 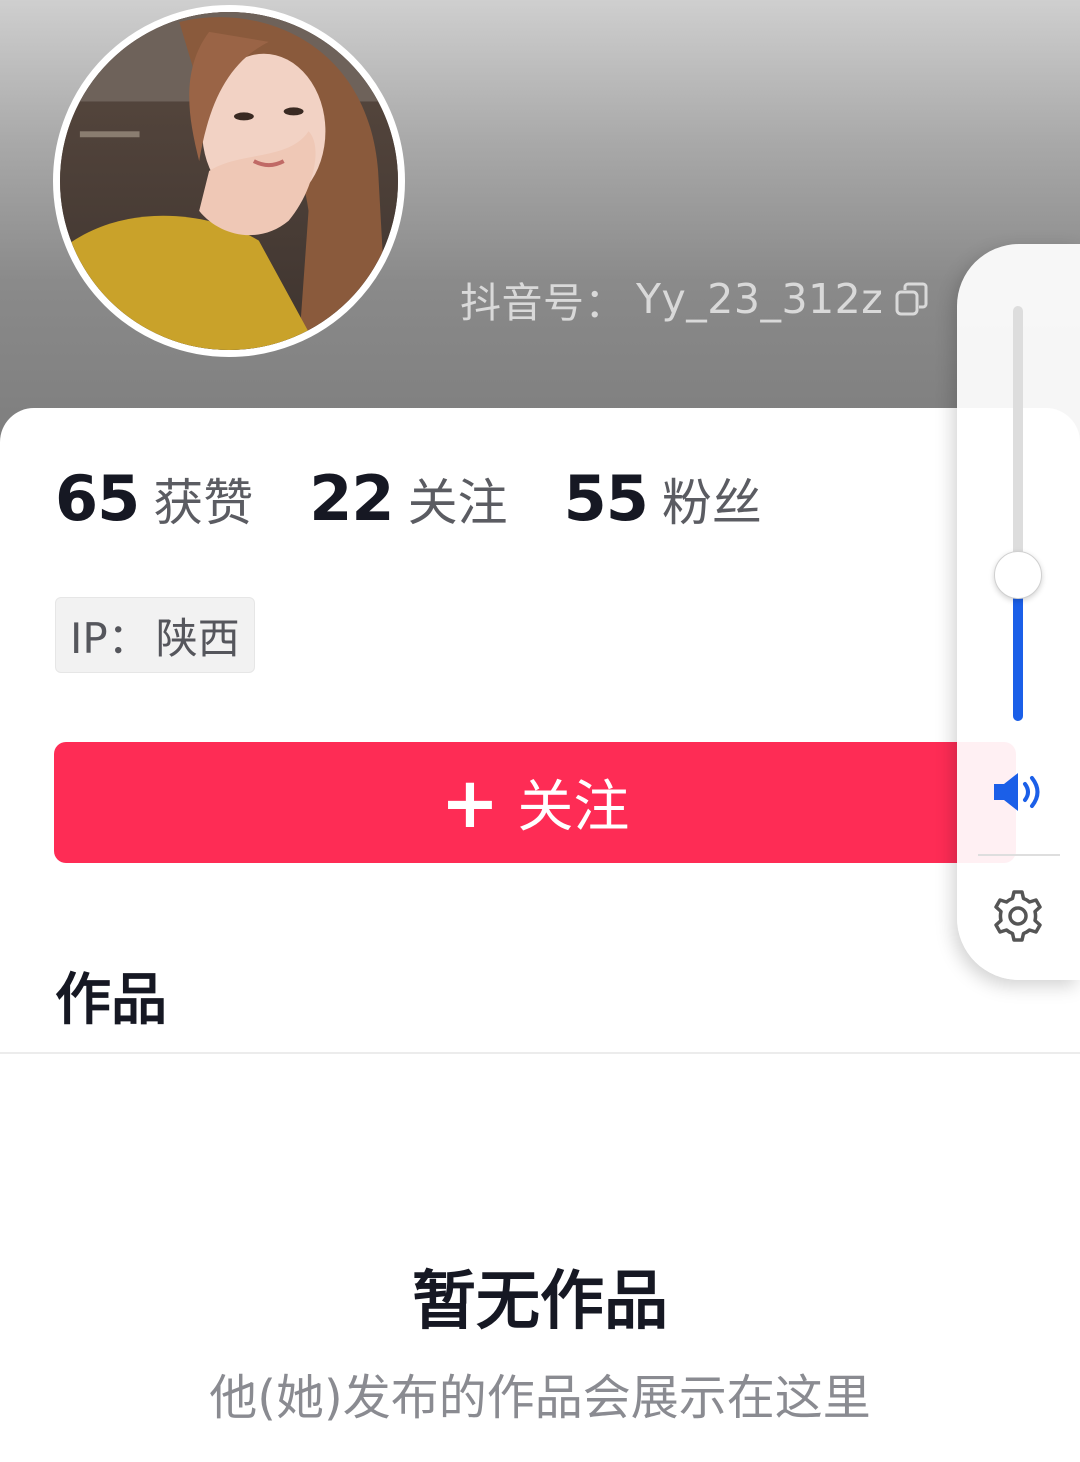 What do you see at coordinates (540, 1302) in the screenshot?
I see `empty-state-title: 暂无作品` at bounding box center [540, 1302].